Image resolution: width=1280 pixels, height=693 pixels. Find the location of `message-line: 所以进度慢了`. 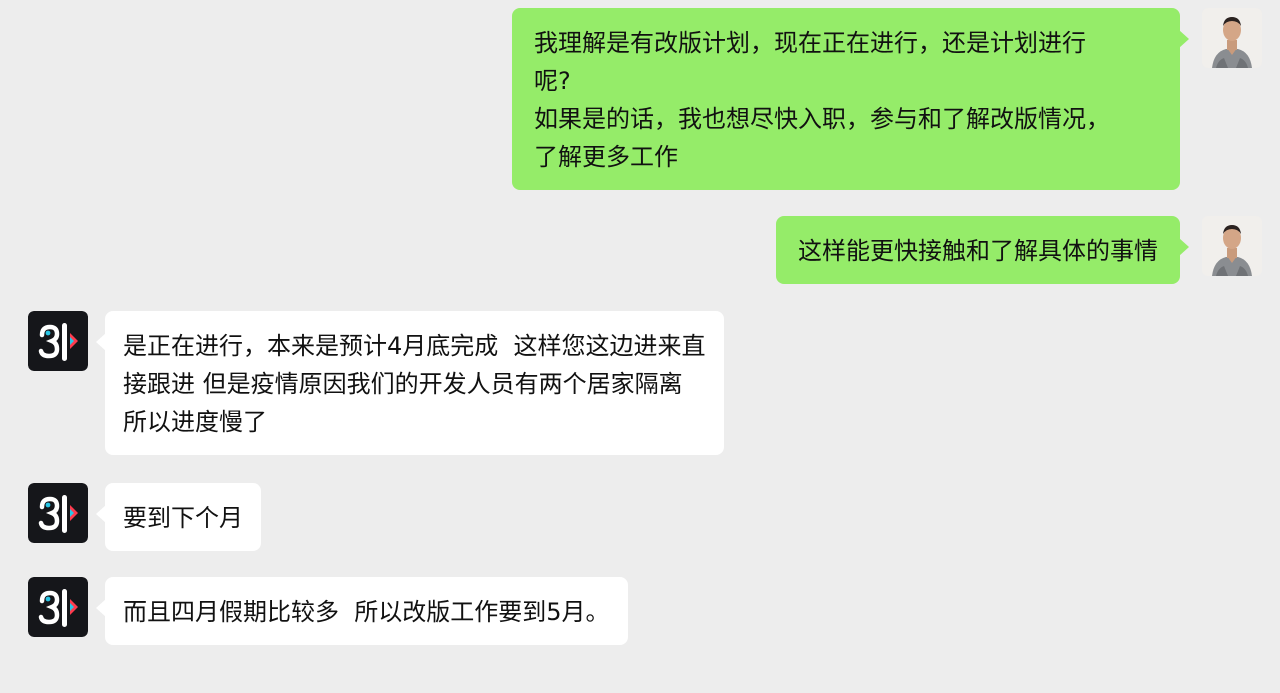

message-line: 所以进度慢了 is located at coordinates (195, 422).